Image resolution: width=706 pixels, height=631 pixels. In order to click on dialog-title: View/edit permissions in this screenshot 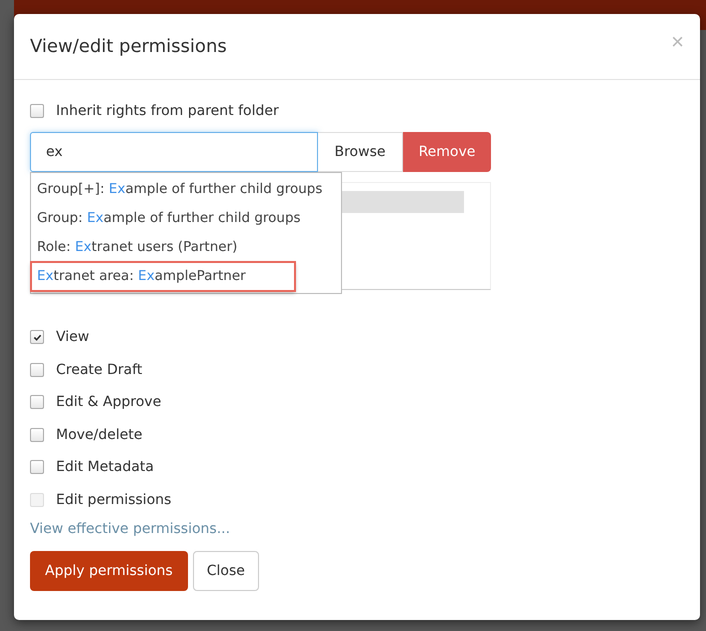, I will do `click(128, 46)`.